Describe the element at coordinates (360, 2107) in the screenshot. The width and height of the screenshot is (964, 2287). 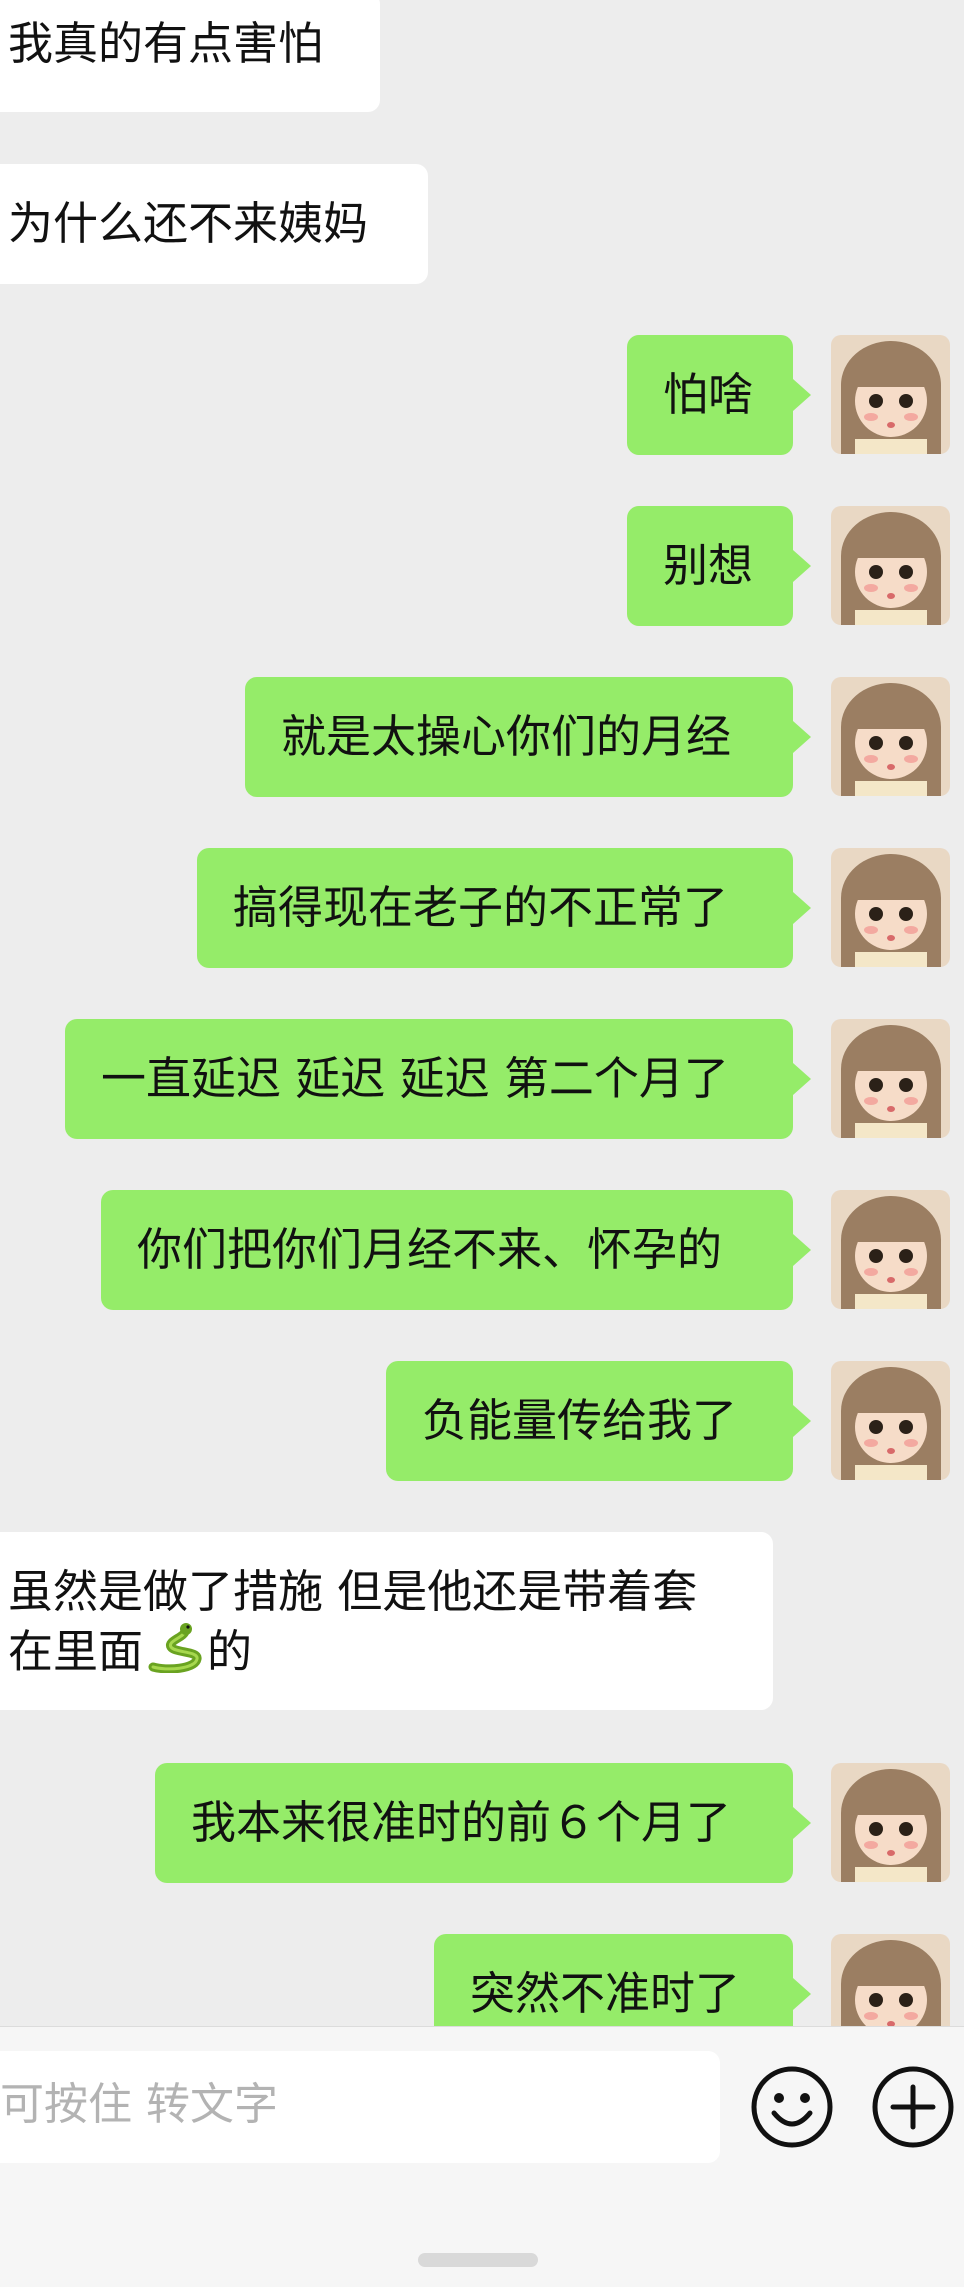
I see `hold-to-talk-button: 可按住 转文字` at that location.